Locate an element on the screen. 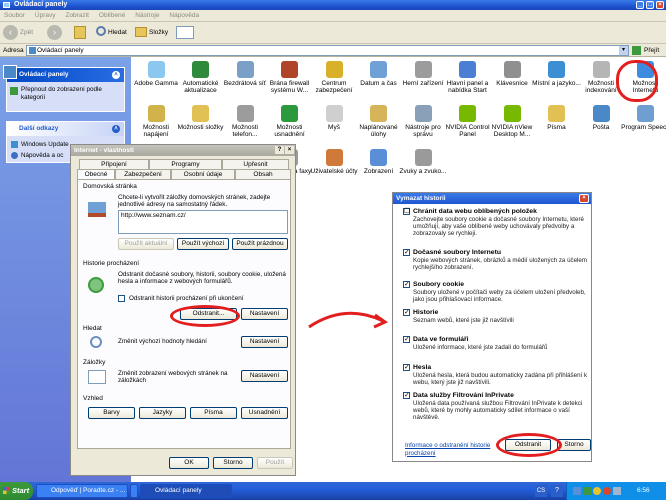 The height and width of the screenshot is (500, 666). control-panel-box-header: Ovládací panely ˄ is located at coordinates (63, 73).